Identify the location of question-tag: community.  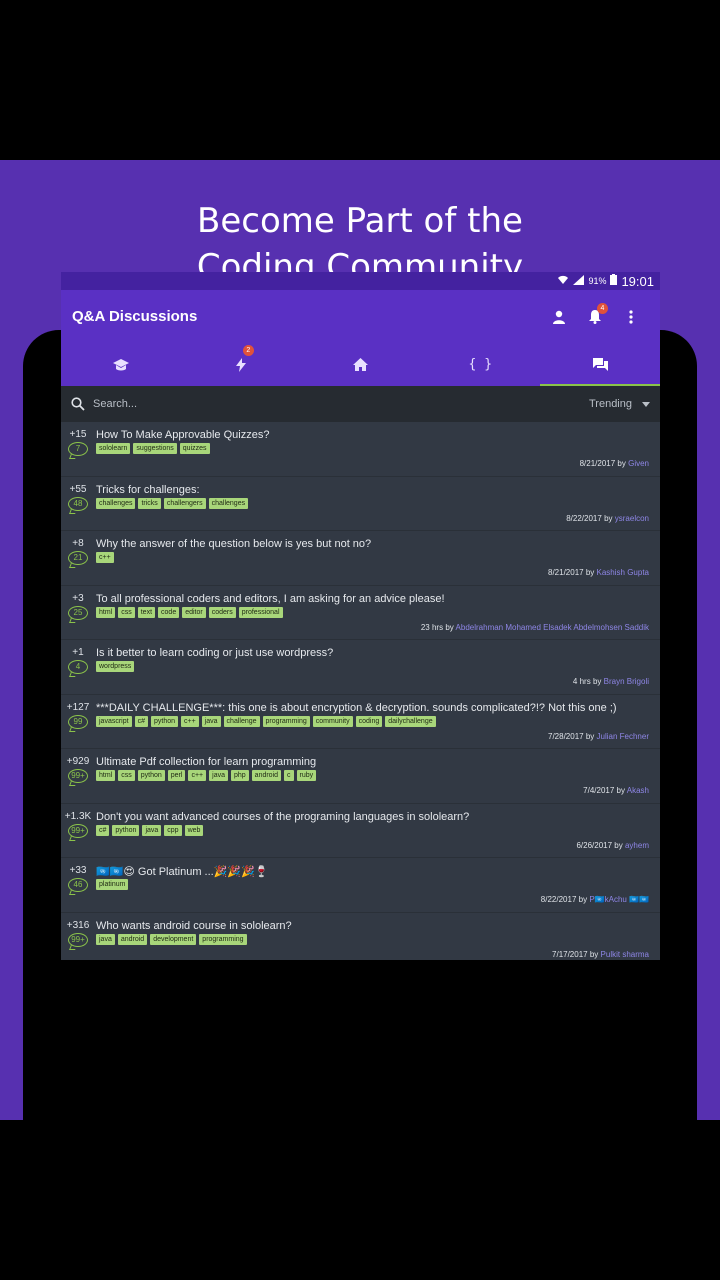
(332, 721).